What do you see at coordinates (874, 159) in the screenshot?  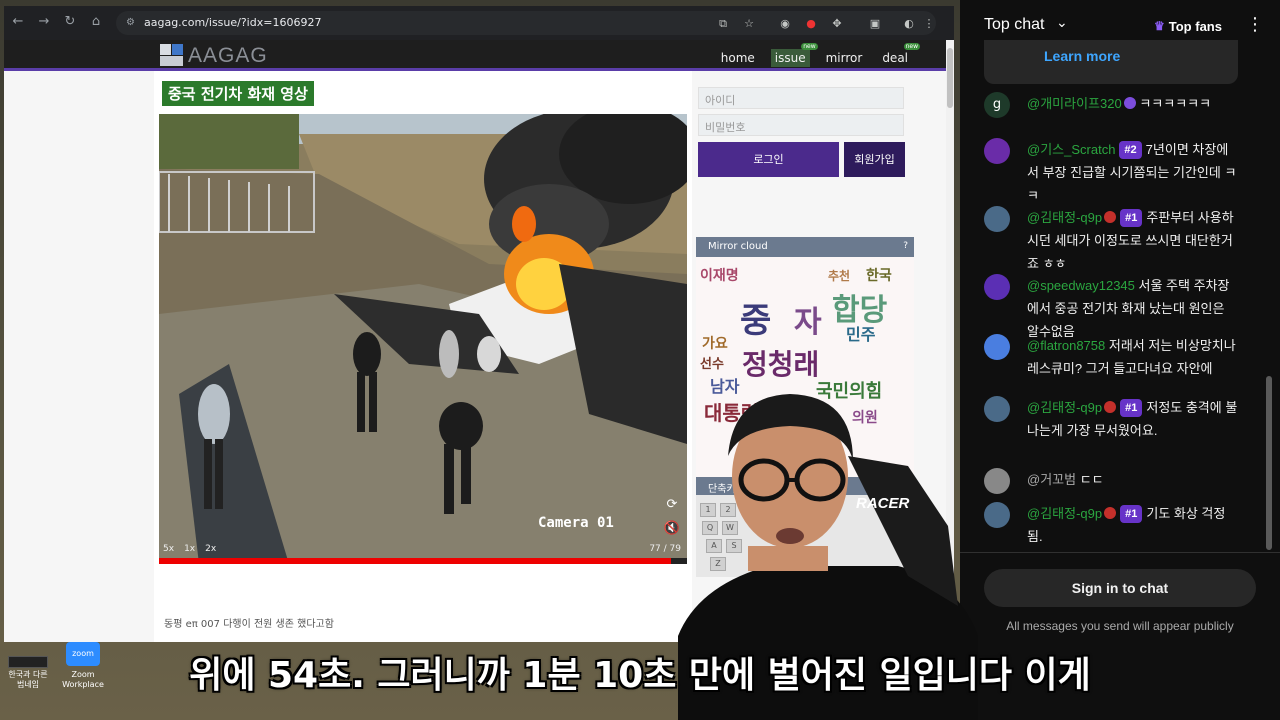 I see `signup-button: 회원가입` at bounding box center [874, 159].